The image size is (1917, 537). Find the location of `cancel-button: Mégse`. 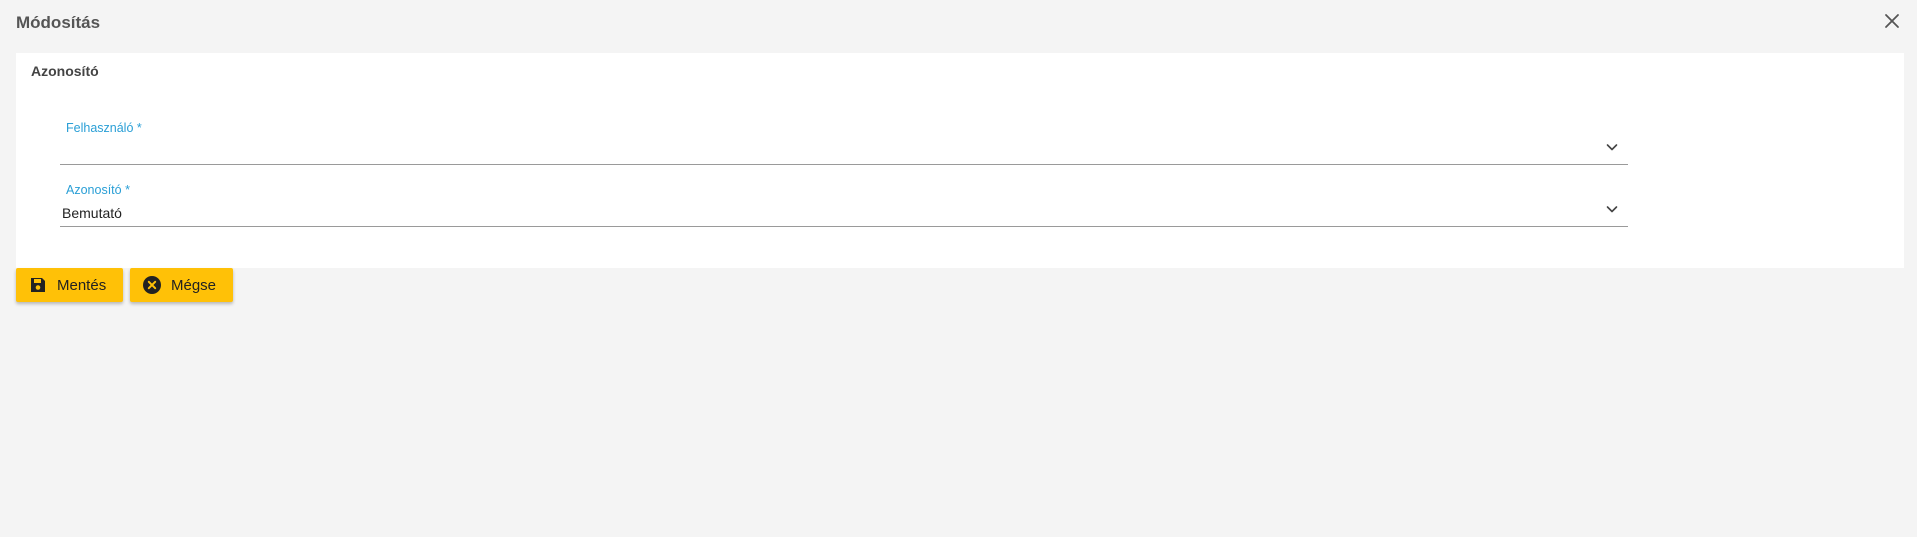

cancel-button: Mégse is located at coordinates (181, 285).